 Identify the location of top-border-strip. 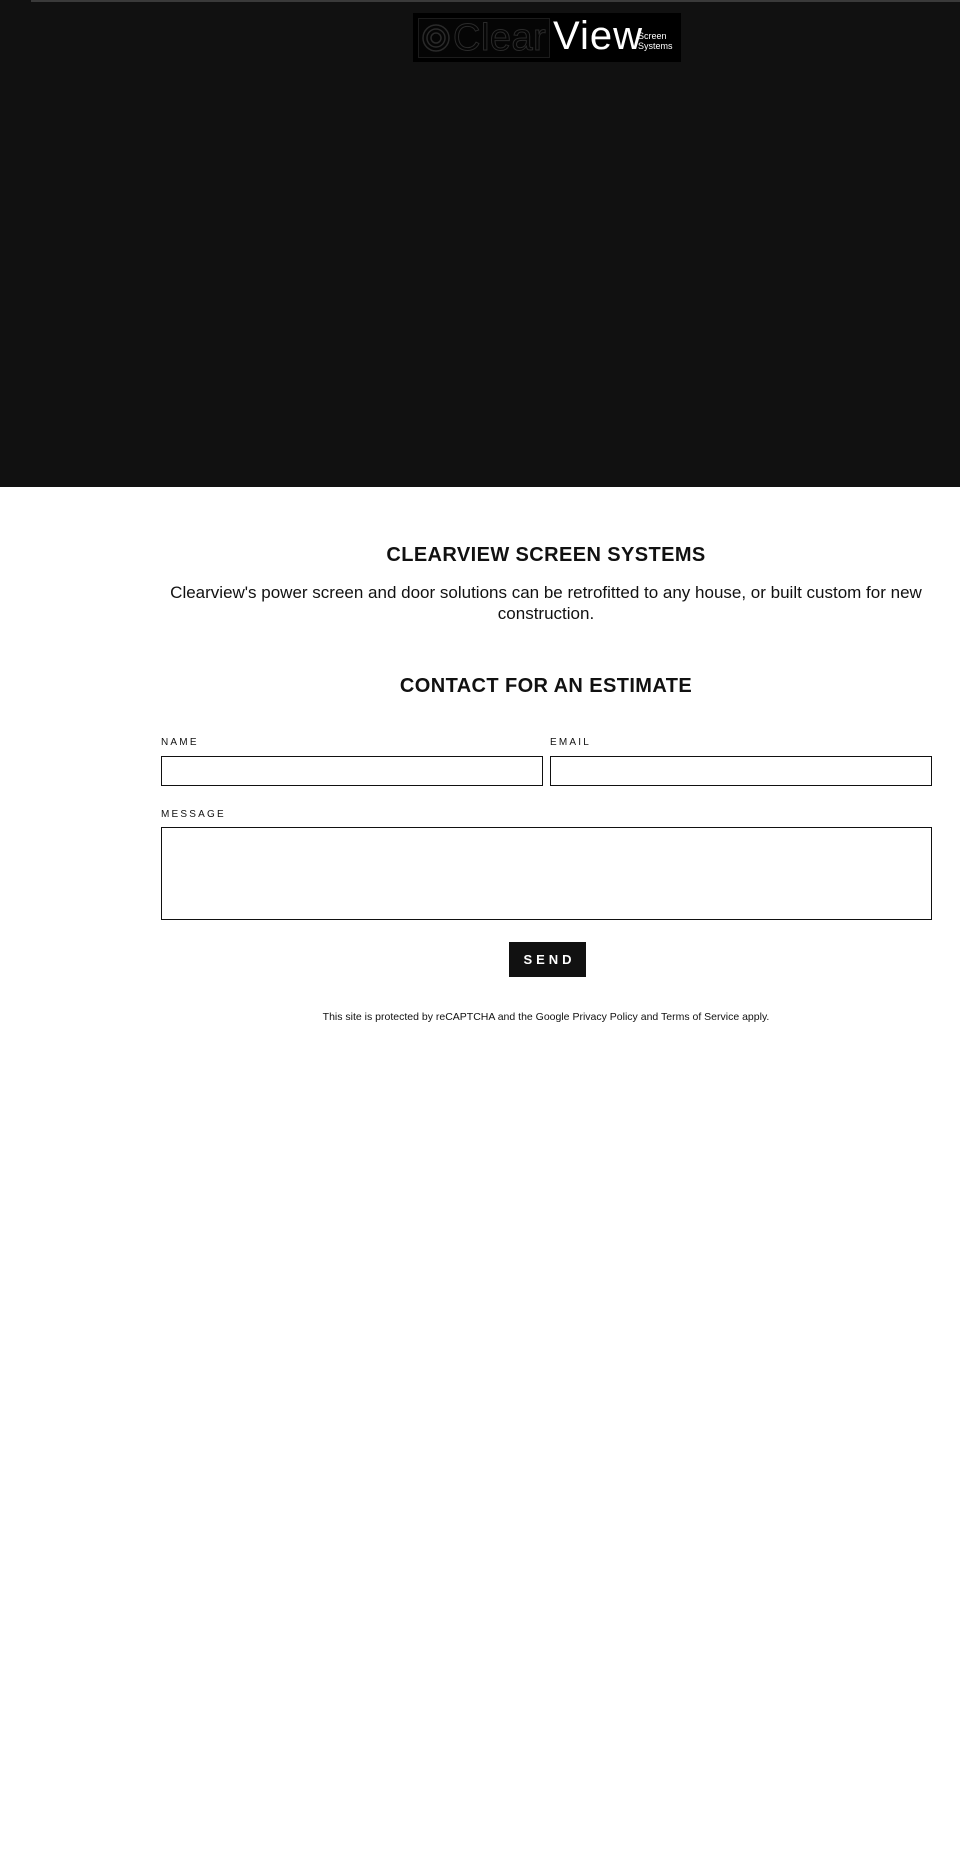
(495, 1).